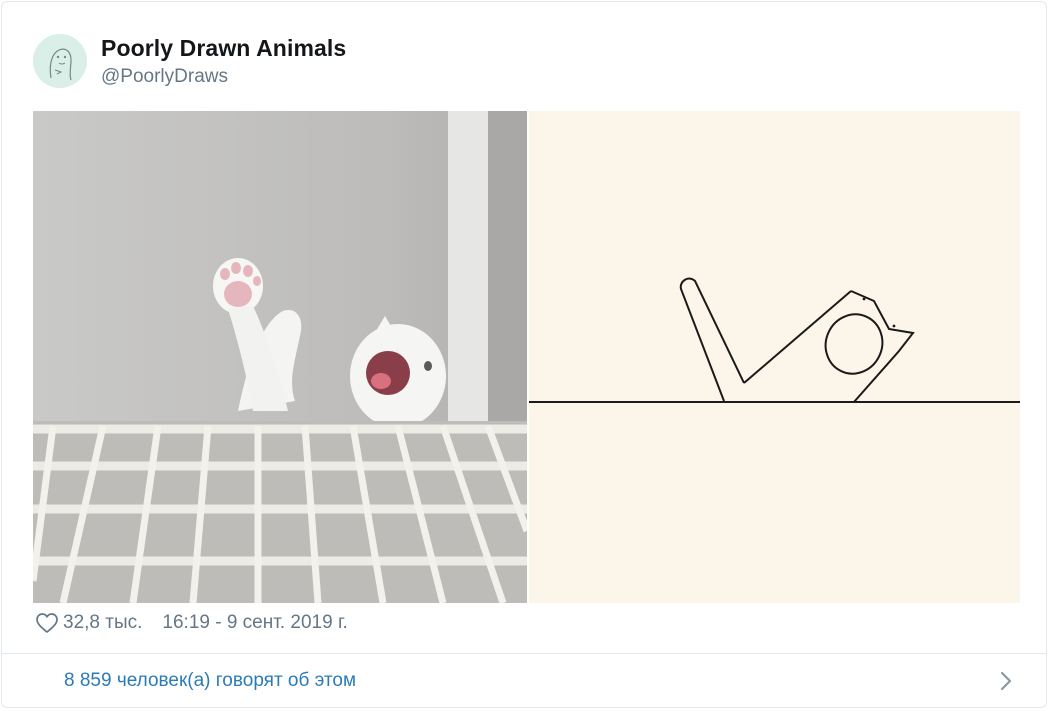 The height and width of the screenshot is (711, 1050). What do you see at coordinates (223, 48) in the screenshot?
I see `display-name: Poorly Drawn Animals` at bounding box center [223, 48].